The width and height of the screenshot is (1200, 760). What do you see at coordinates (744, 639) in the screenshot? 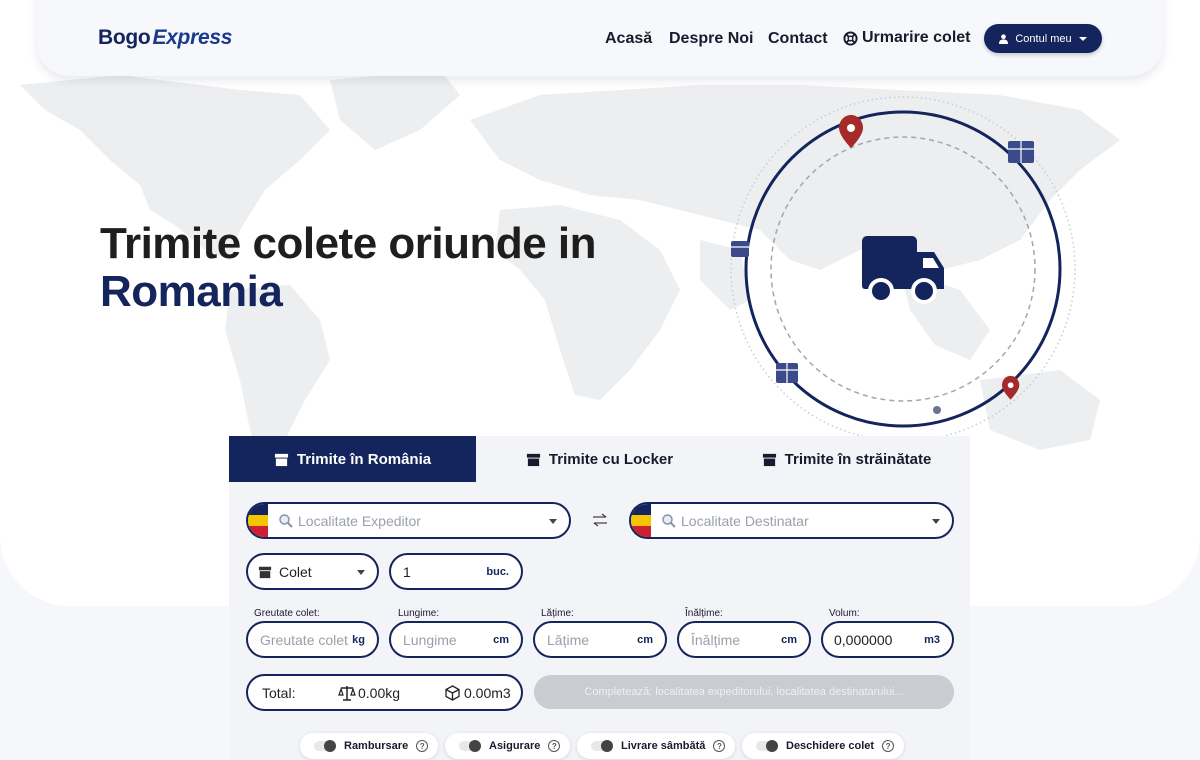
I see `height-input: Înălțime cm` at bounding box center [744, 639].